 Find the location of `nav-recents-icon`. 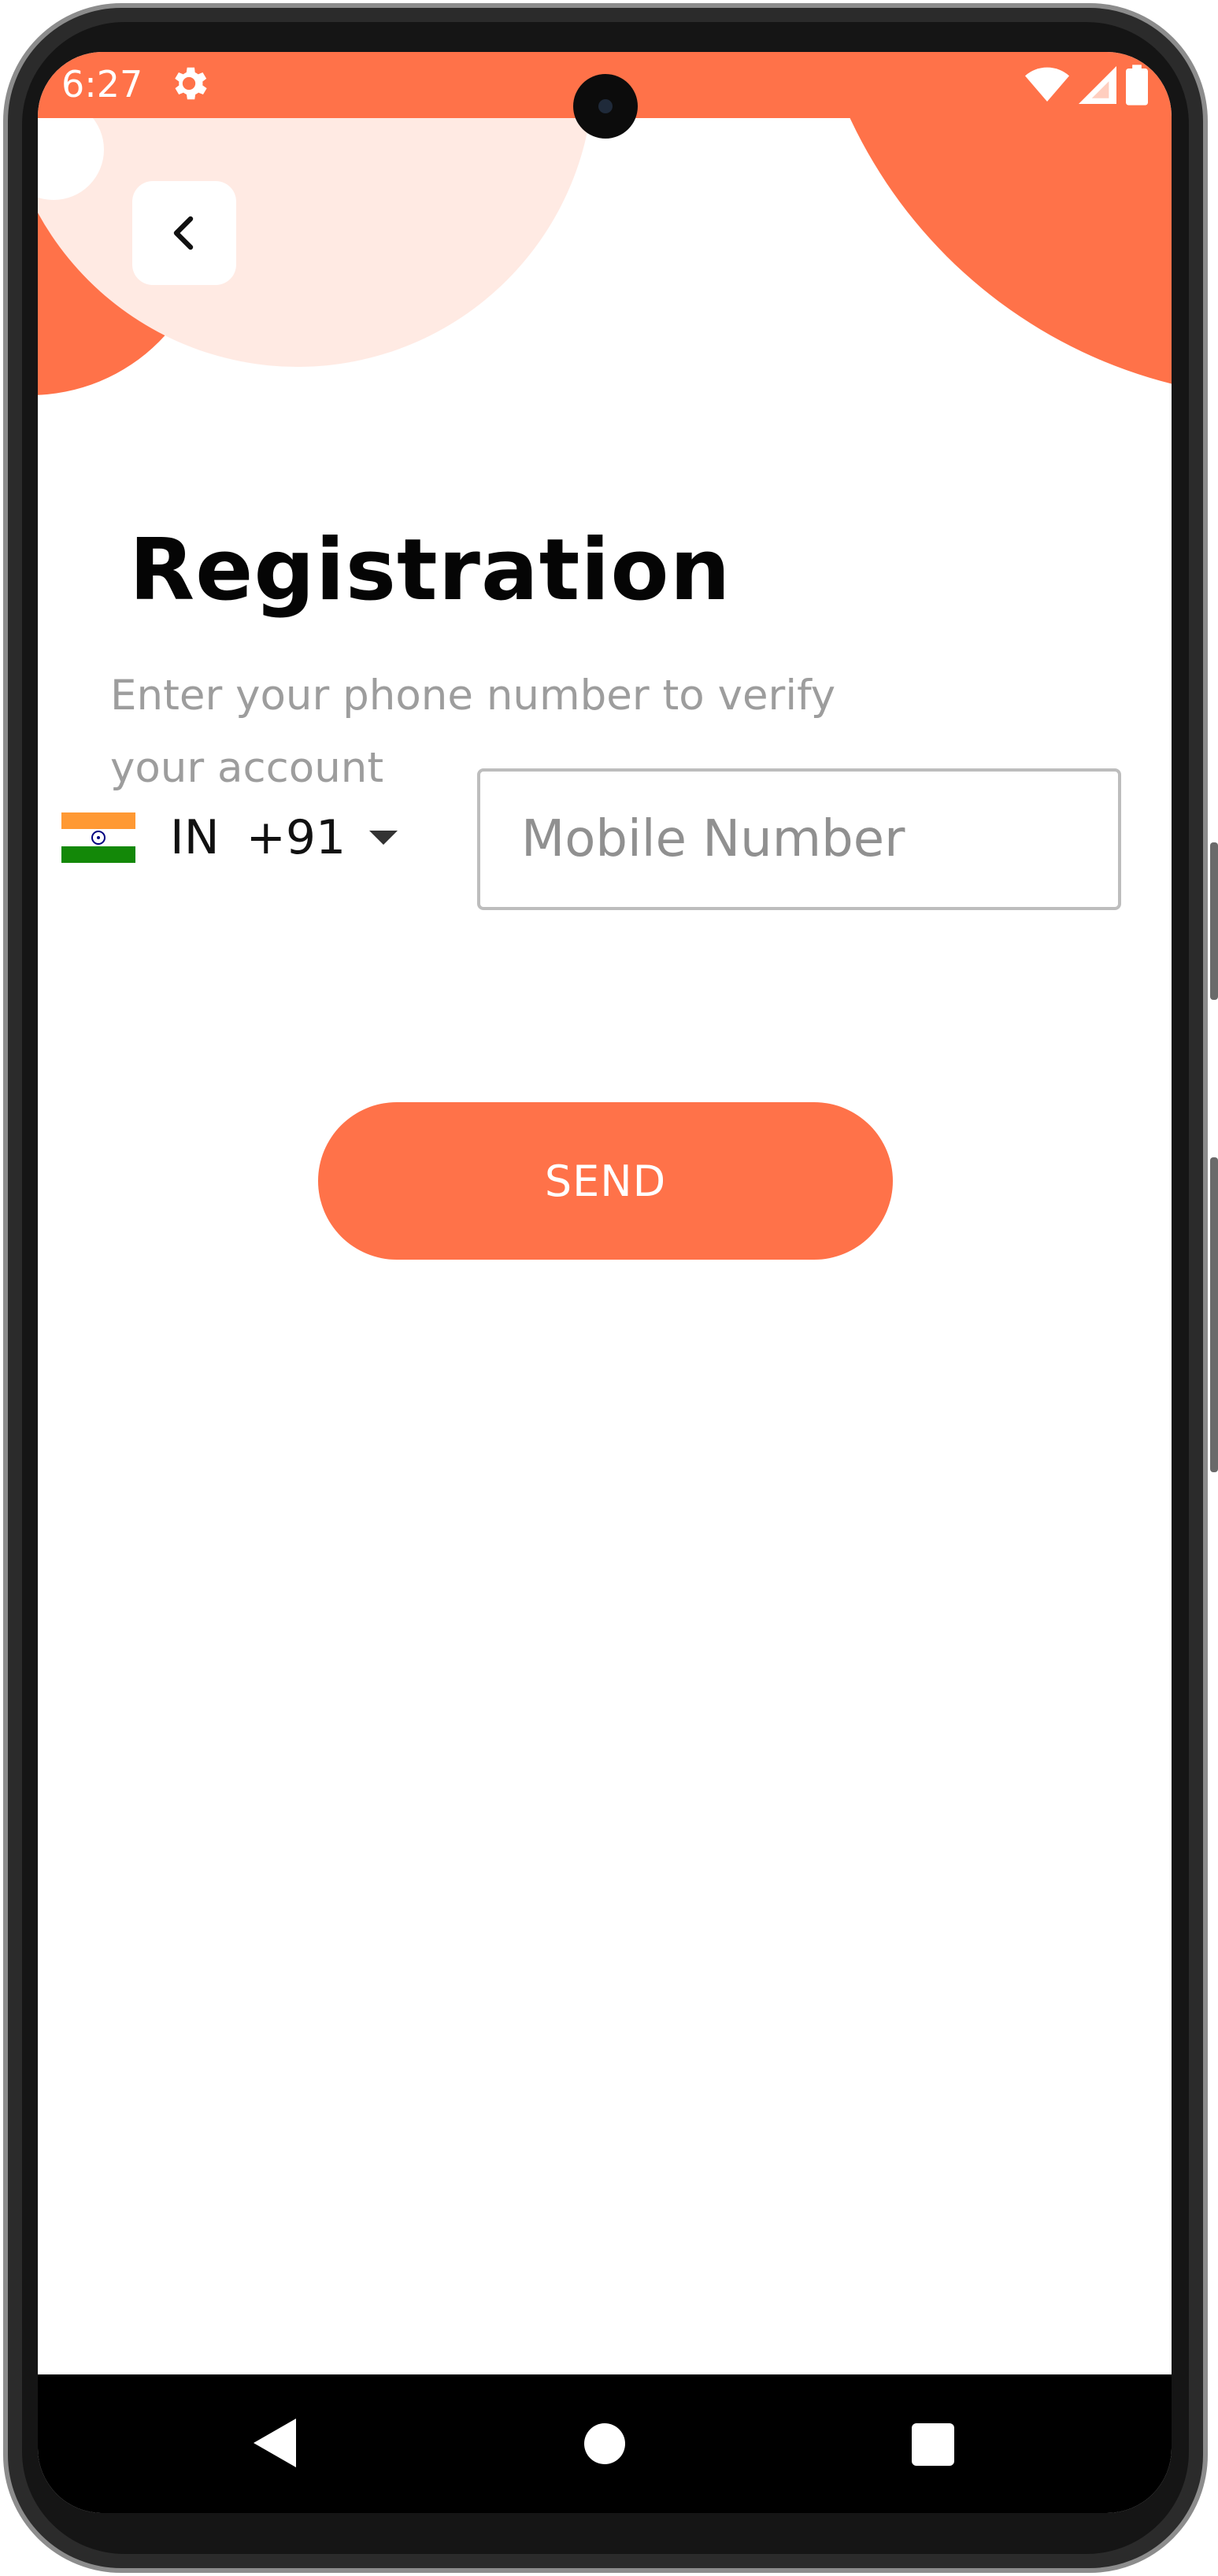

nav-recents-icon is located at coordinates (933, 2444).